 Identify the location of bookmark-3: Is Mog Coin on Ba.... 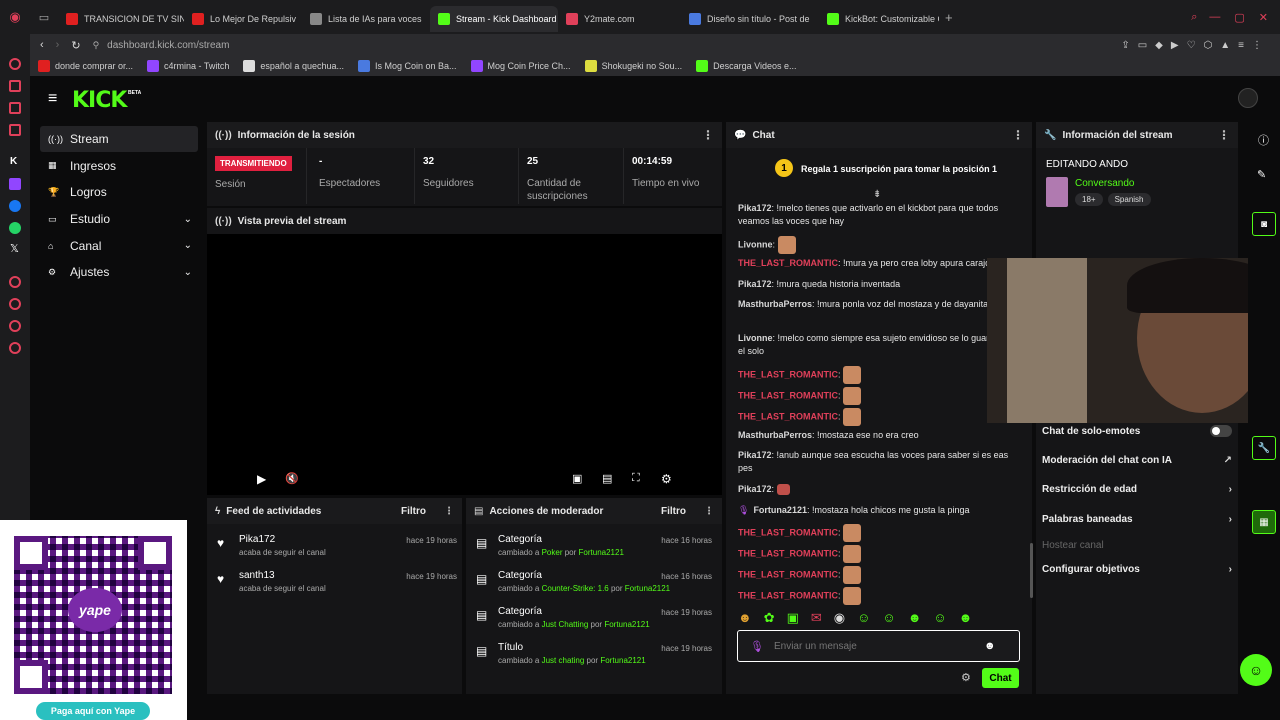
(407, 66).